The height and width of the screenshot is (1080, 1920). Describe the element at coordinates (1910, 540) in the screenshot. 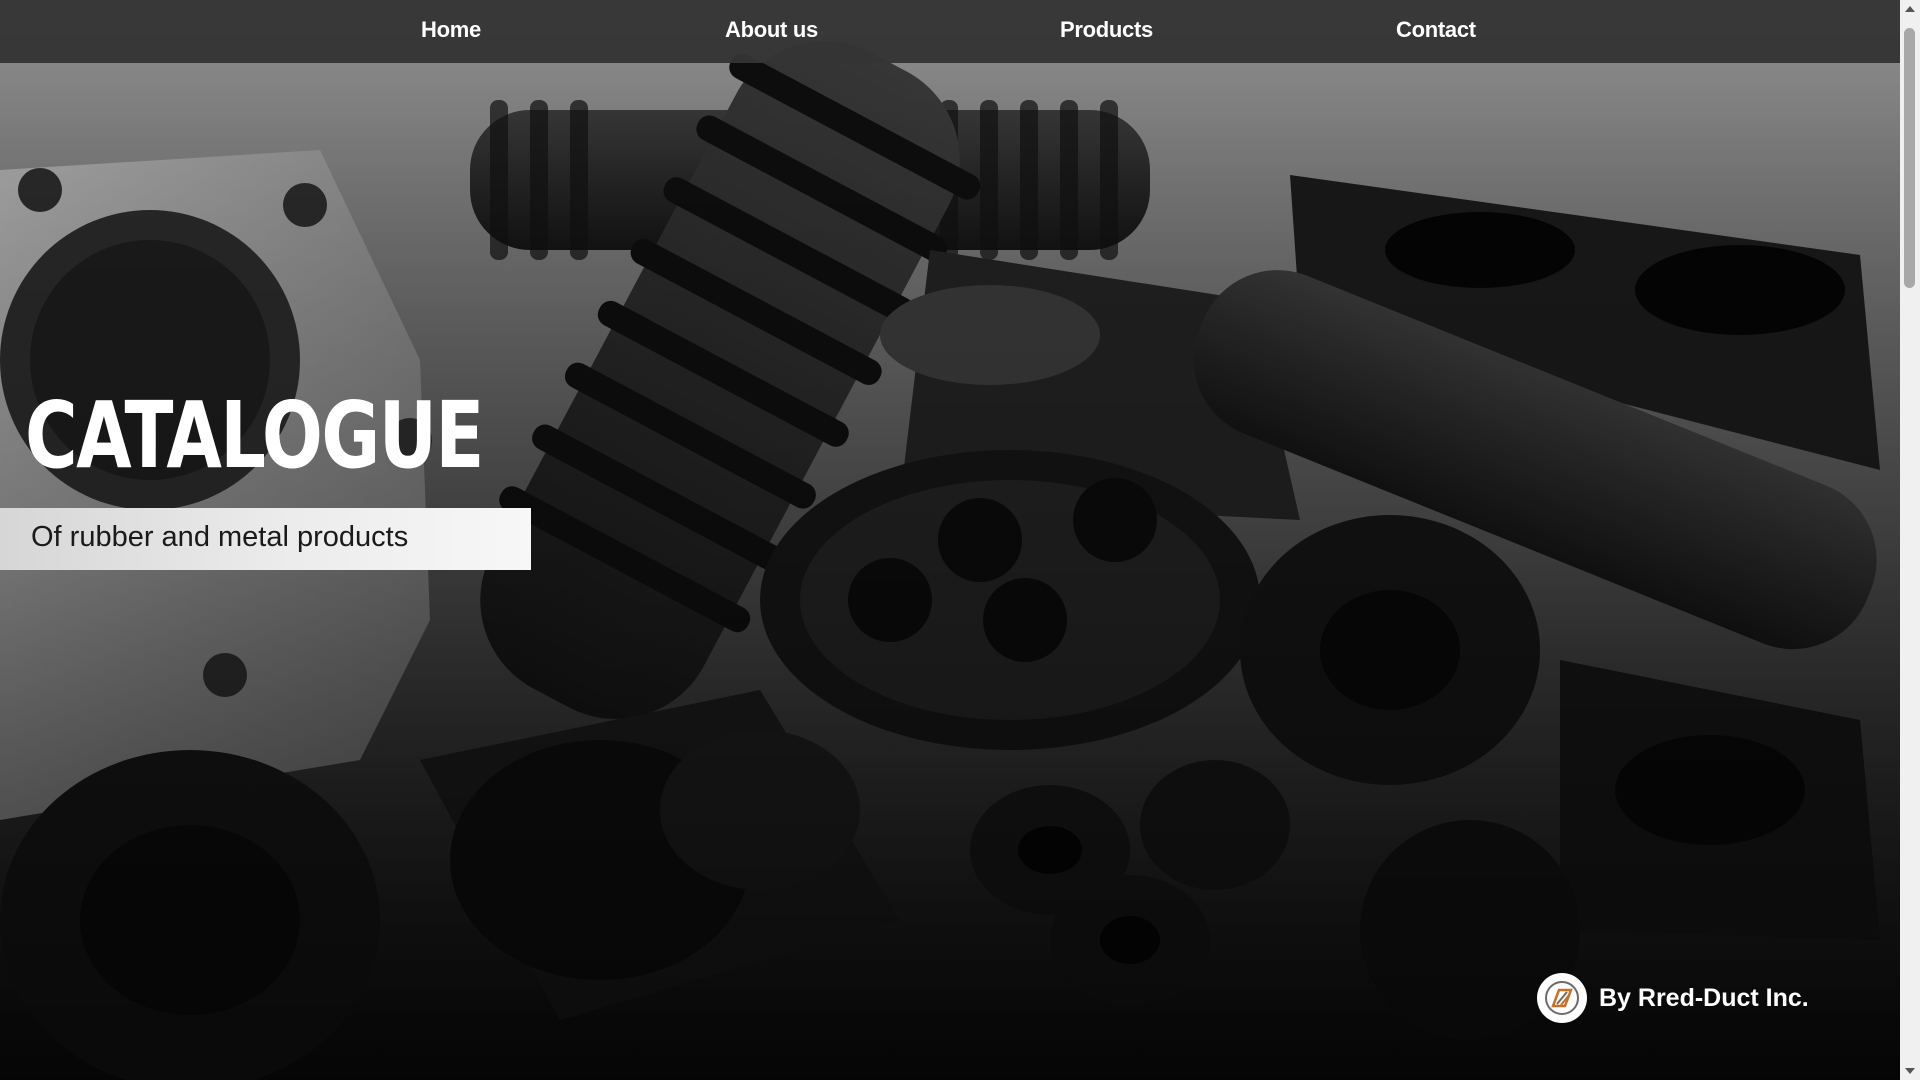

I see `vertical-scrollbar` at that location.